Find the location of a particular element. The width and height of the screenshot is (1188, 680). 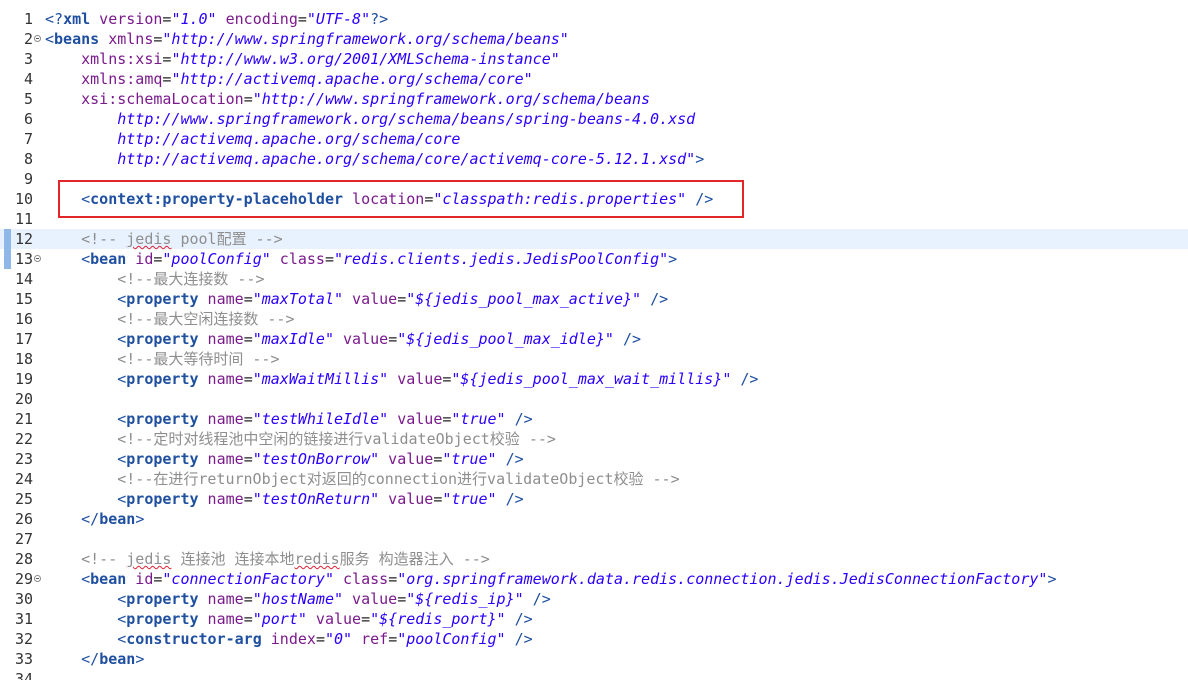

code-line: 7 http://activemq.apache.org/schema/core is located at coordinates (594, 139).